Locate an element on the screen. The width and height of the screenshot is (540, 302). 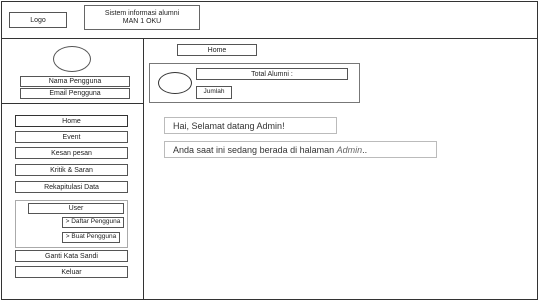
breadcrumb-label: Home is located at coordinates (217, 50).